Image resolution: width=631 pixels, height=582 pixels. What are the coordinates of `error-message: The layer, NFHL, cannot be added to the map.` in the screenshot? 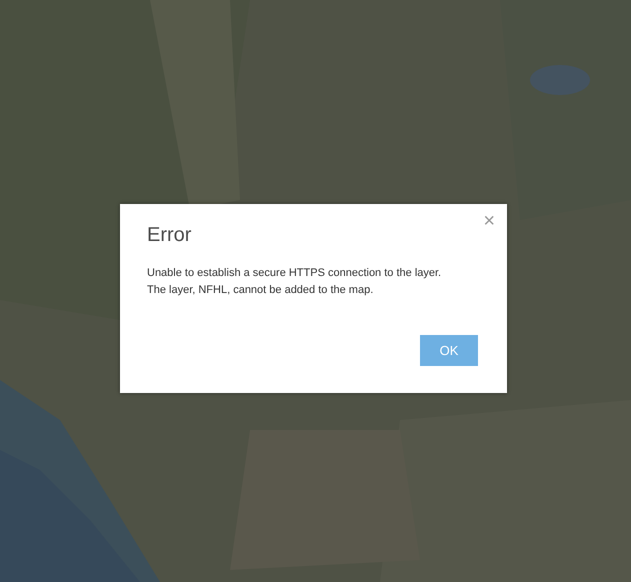 It's located at (260, 290).